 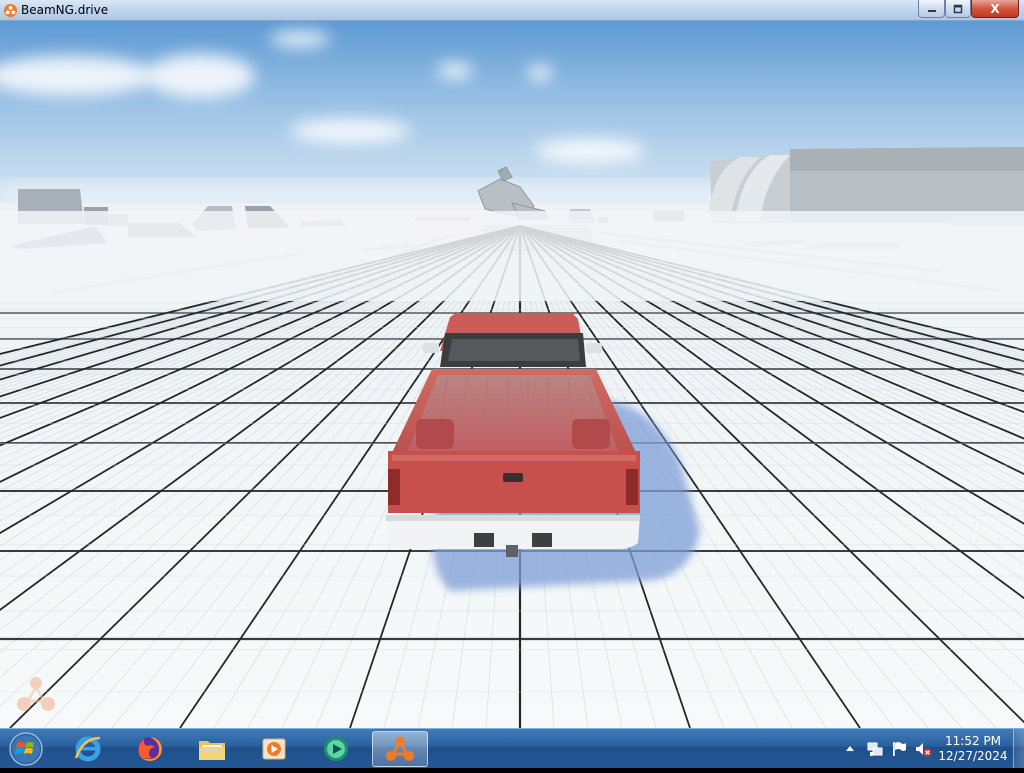 I want to click on window-title-bar: BeamNG.drive X, so click(x=512, y=10).